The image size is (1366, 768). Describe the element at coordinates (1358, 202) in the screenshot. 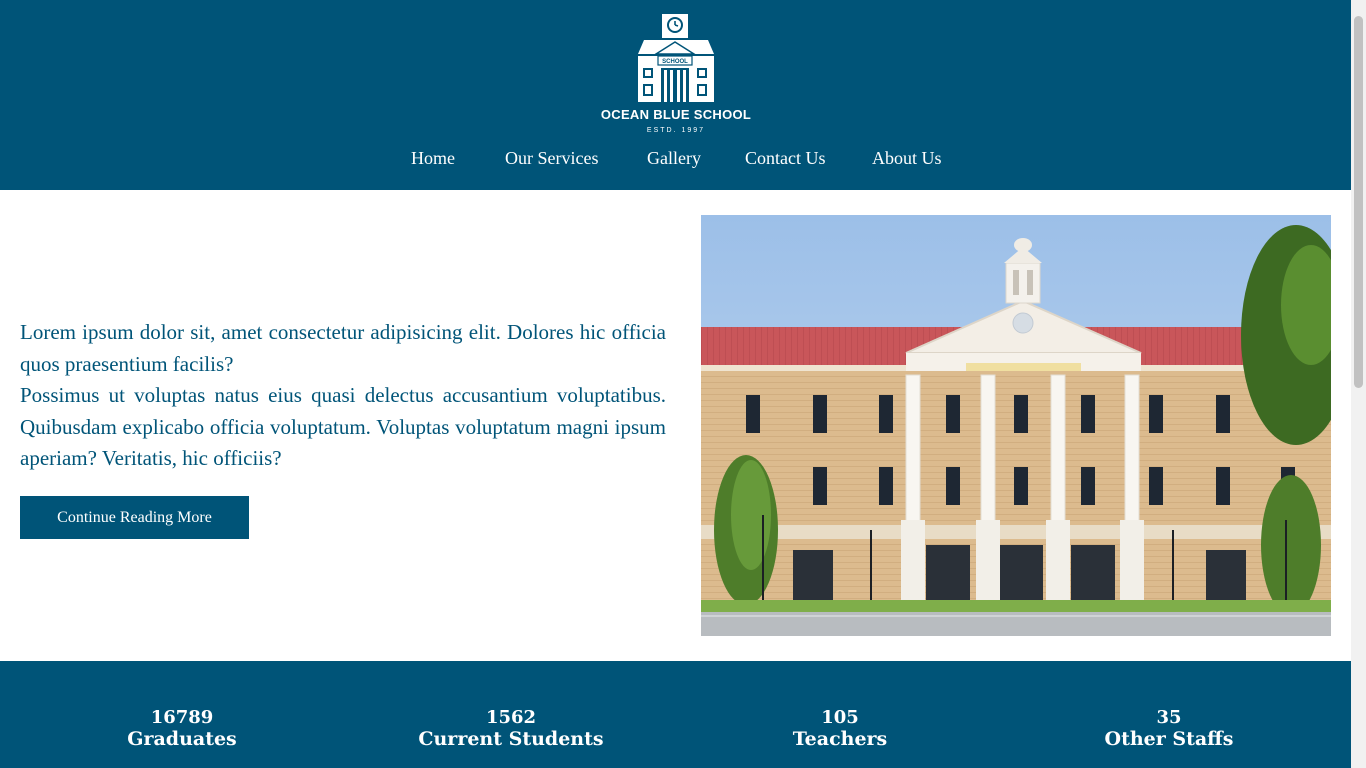

I see `scrollbar-thumb` at that location.